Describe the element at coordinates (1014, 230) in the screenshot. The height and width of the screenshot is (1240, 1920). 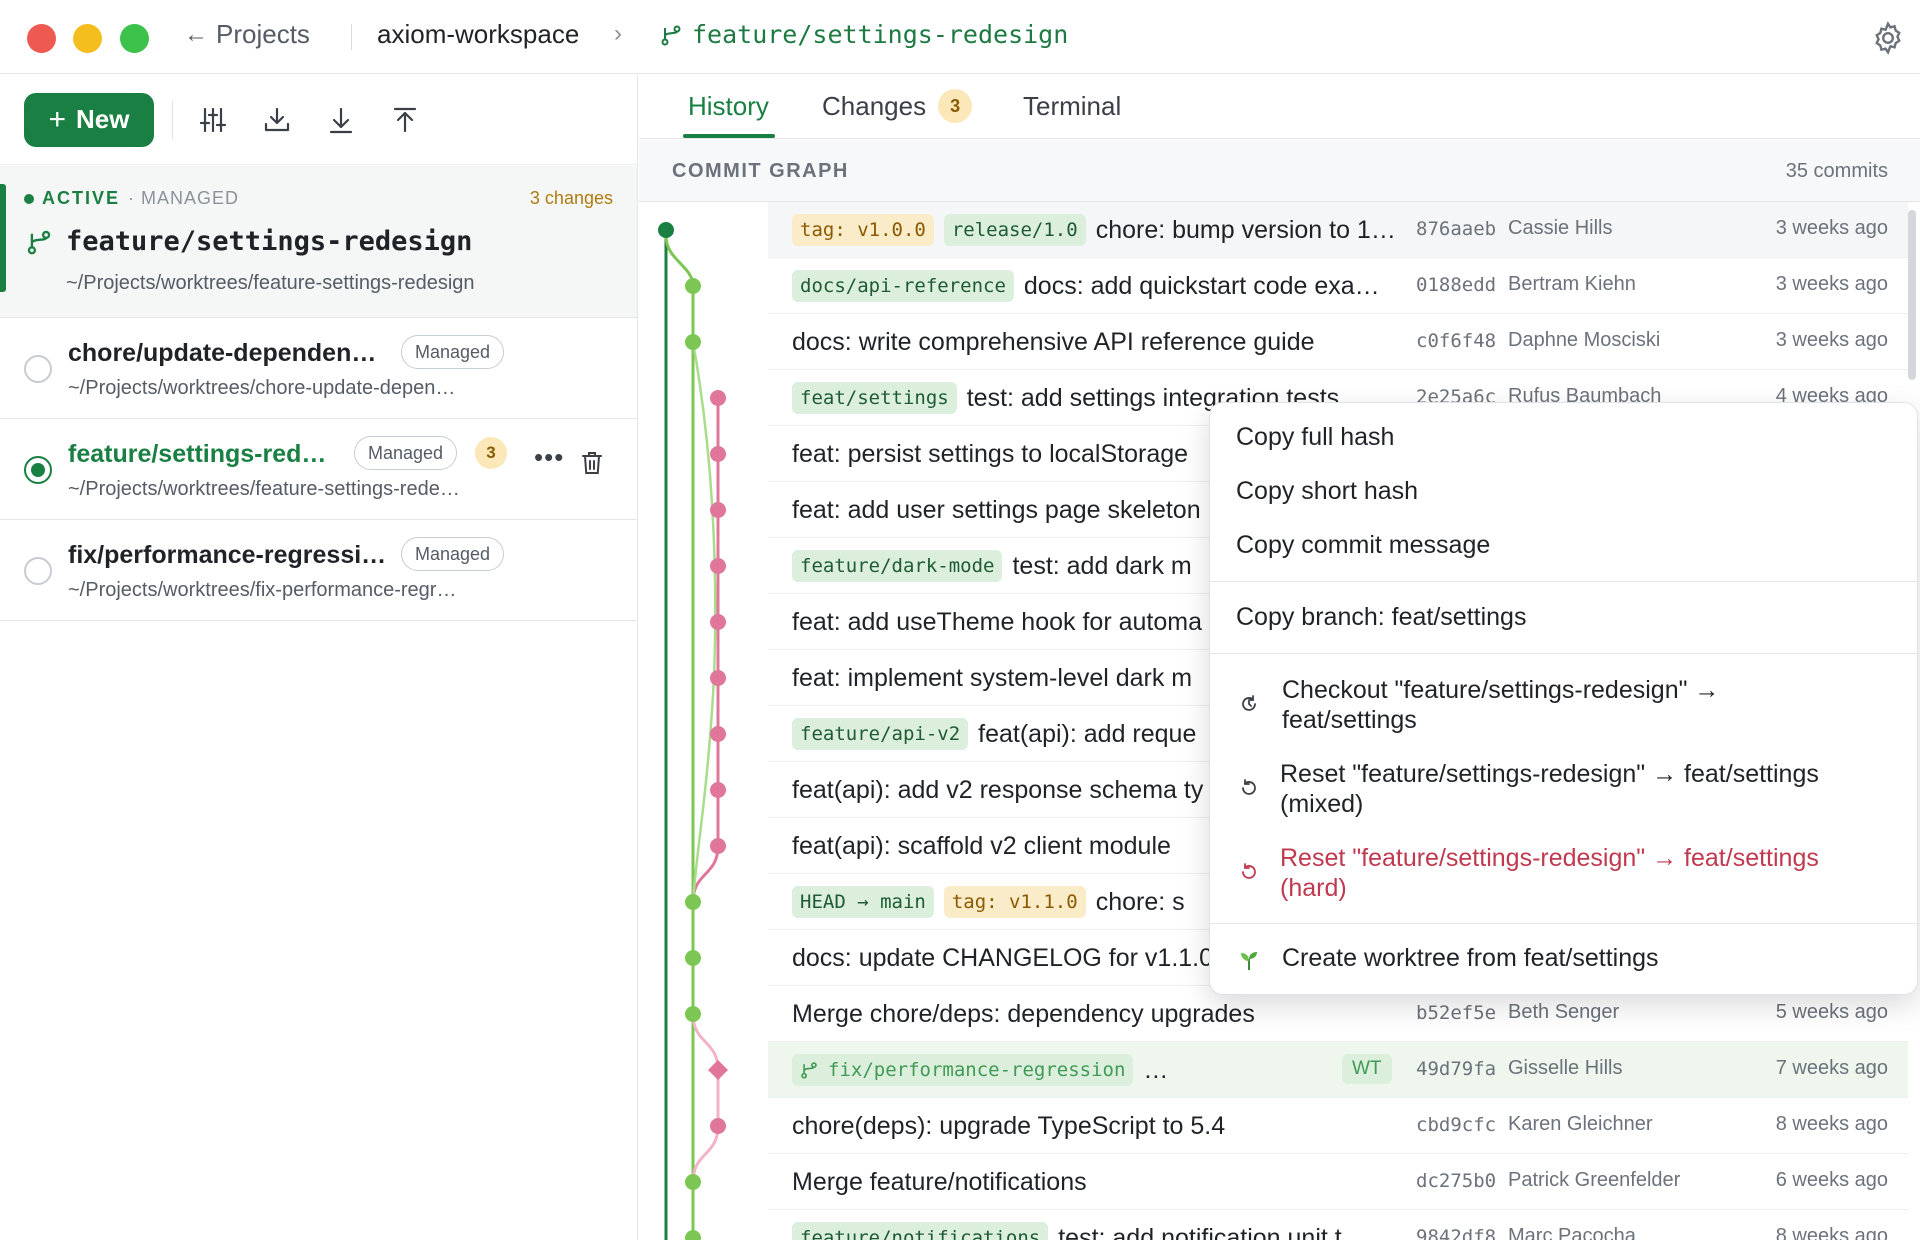
I see `branch-chip: release/1.0` at that location.